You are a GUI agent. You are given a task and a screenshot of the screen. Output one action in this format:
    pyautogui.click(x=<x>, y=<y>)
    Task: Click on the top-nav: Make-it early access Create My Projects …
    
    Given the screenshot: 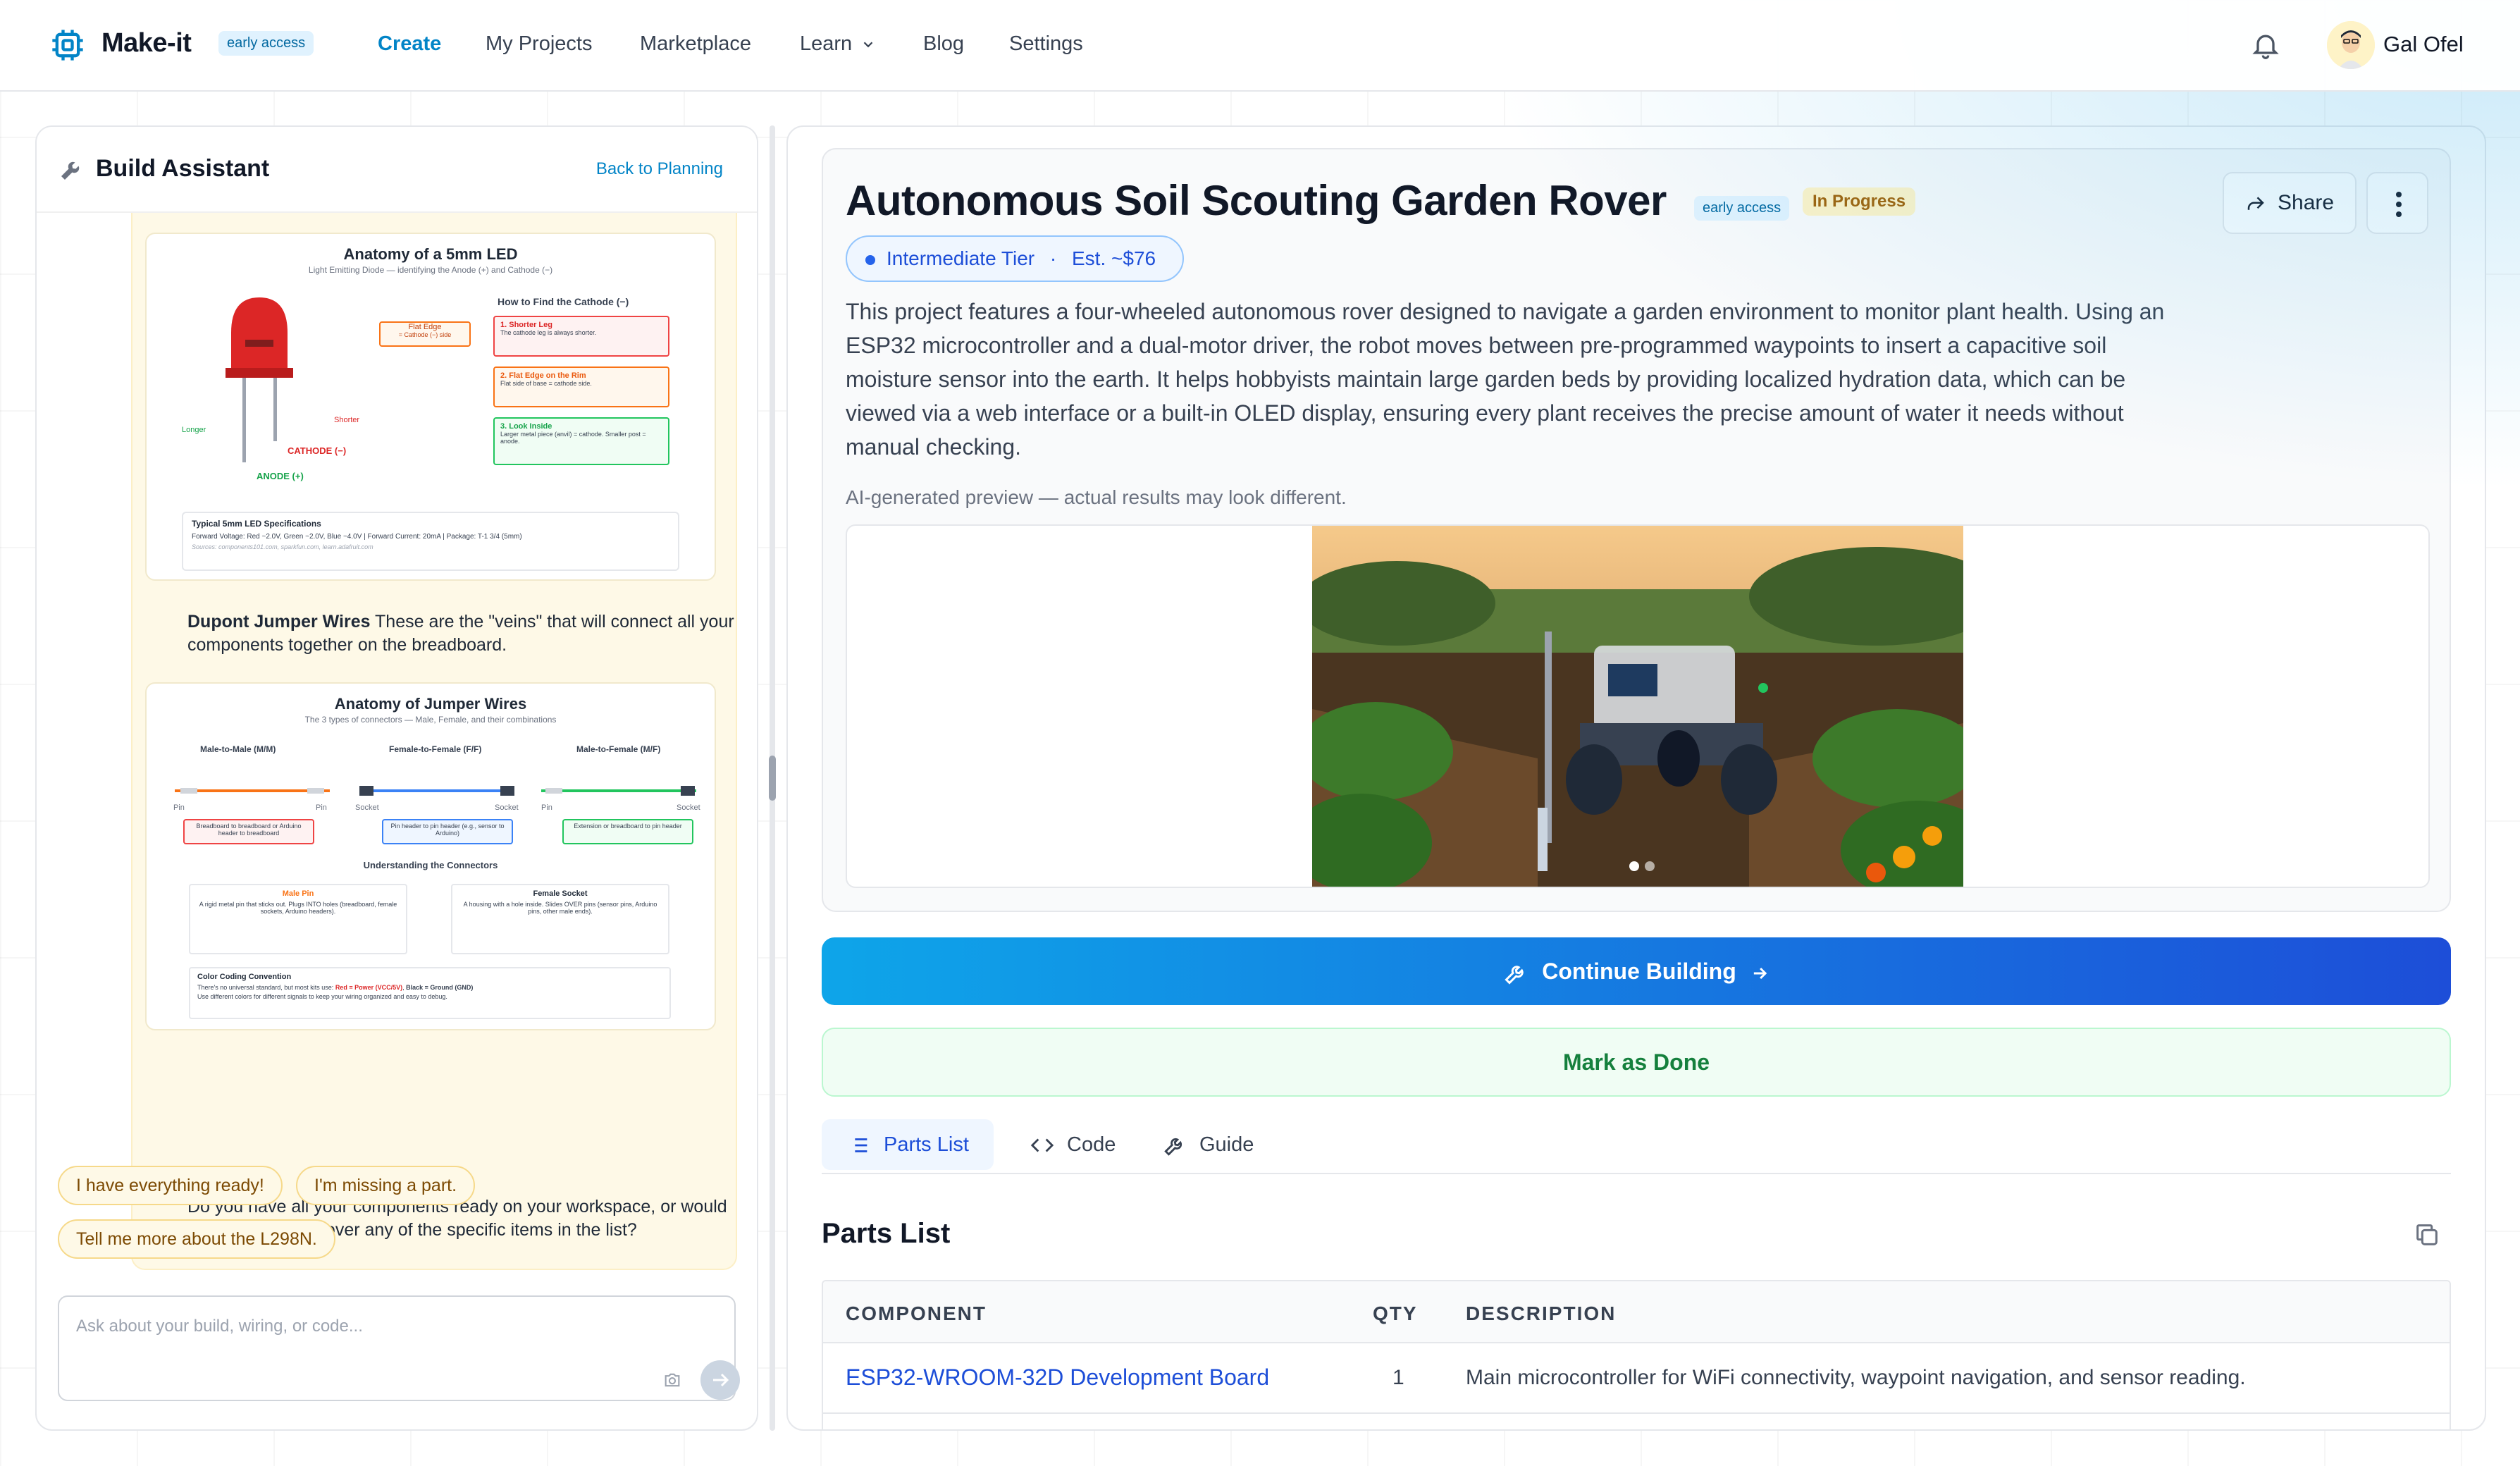 What is the action you would take?
    pyautogui.click(x=1260, y=46)
    